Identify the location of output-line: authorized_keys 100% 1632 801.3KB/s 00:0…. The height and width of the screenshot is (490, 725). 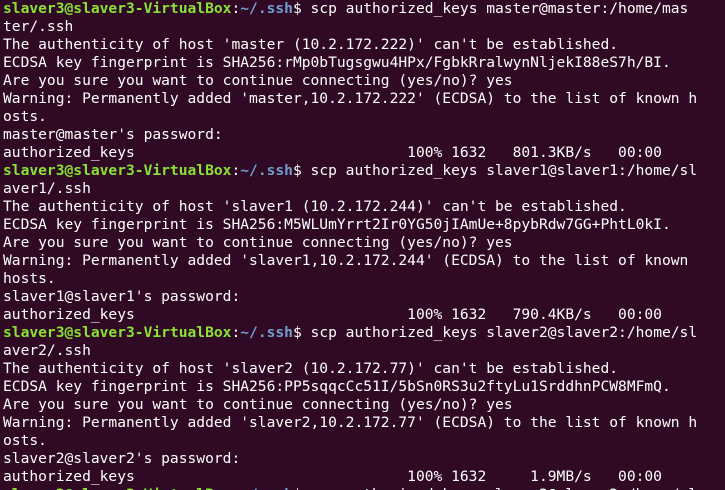
(332, 152).